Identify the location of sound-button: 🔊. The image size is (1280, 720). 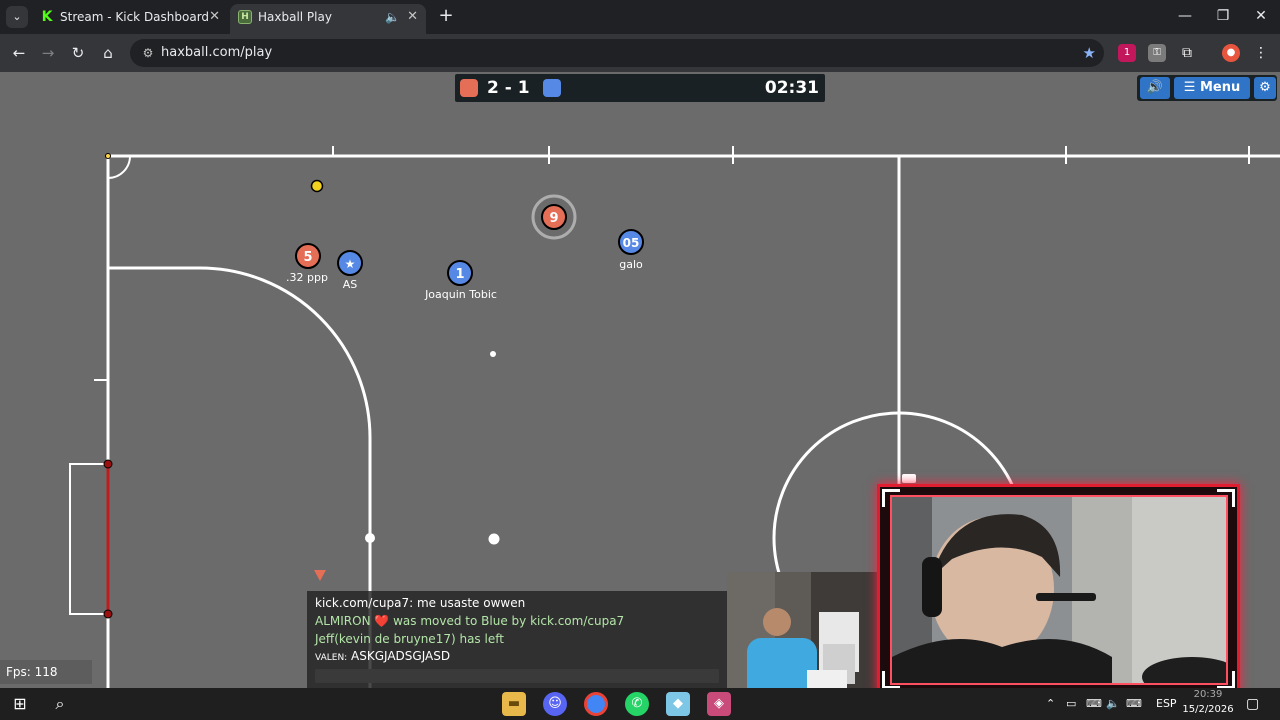
(1155, 88).